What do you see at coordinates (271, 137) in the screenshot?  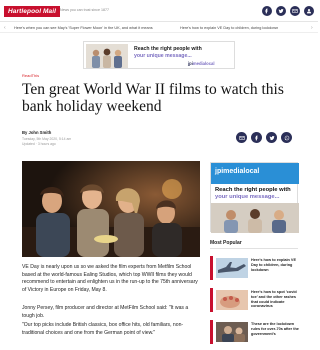 I see `share-twitter-icon` at bounding box center [271, 137].